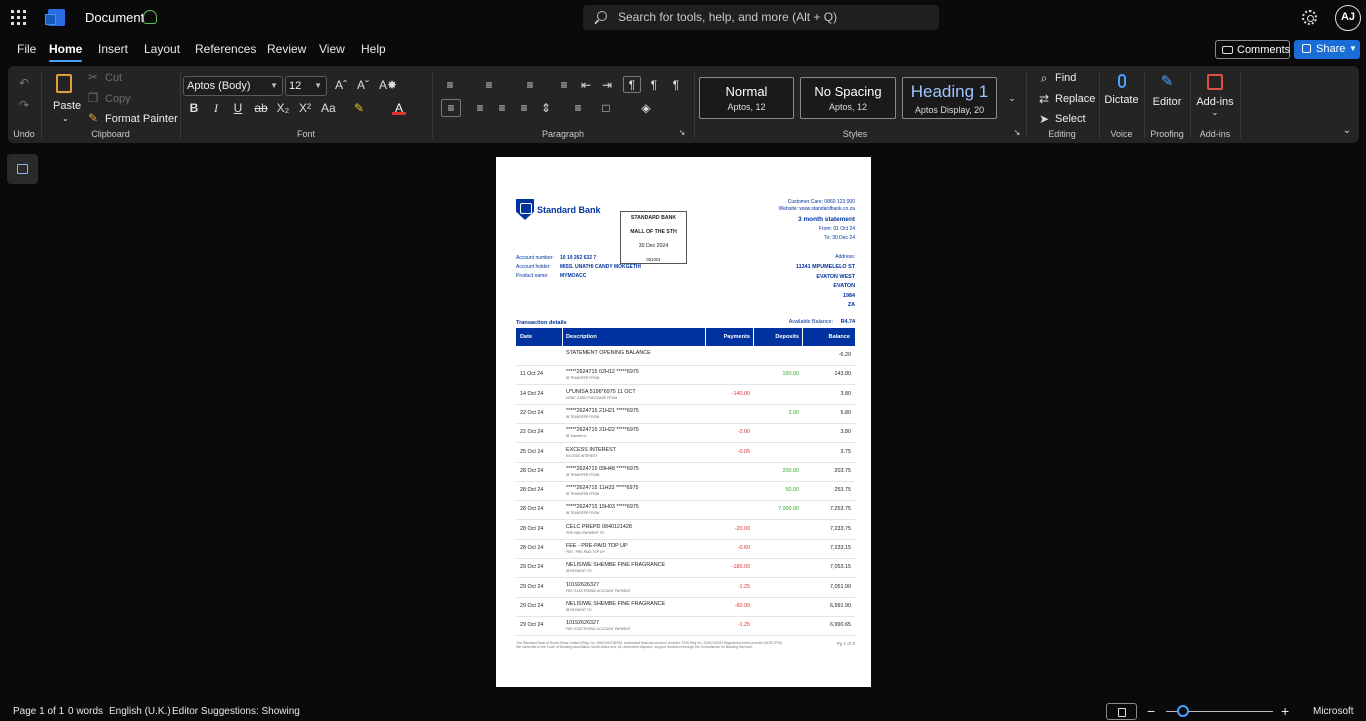 This screenshot has width=1366, height=721. I want to click on print-layout-button, so click(1121, 711).